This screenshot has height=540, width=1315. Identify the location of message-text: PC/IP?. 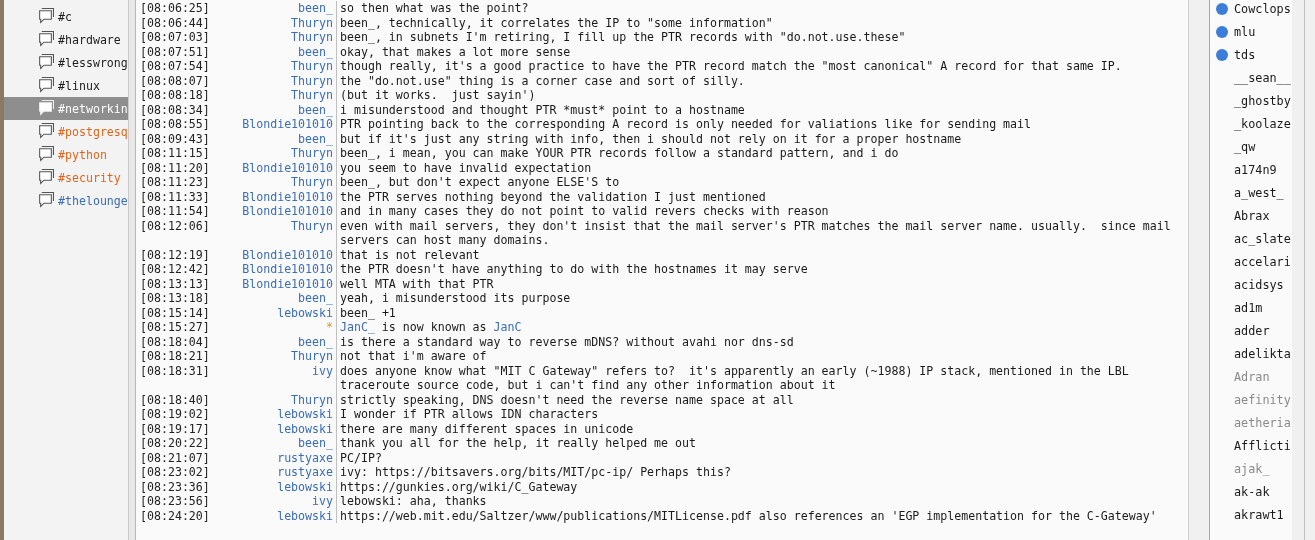
(361, 457).